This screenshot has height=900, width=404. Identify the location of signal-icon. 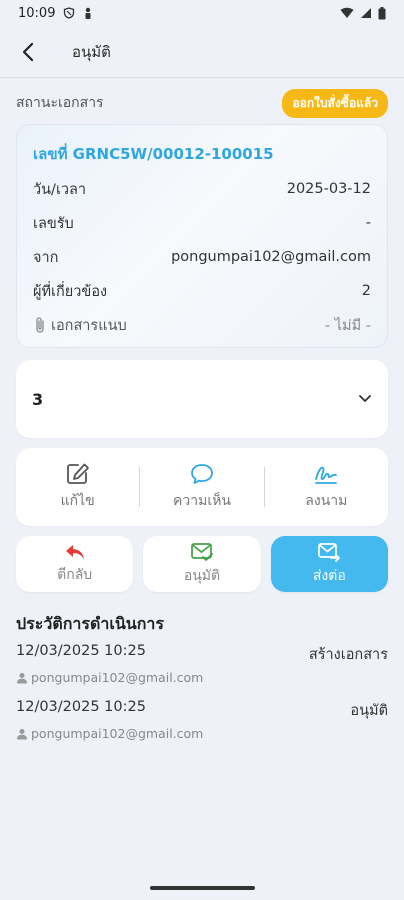
(366, 13).